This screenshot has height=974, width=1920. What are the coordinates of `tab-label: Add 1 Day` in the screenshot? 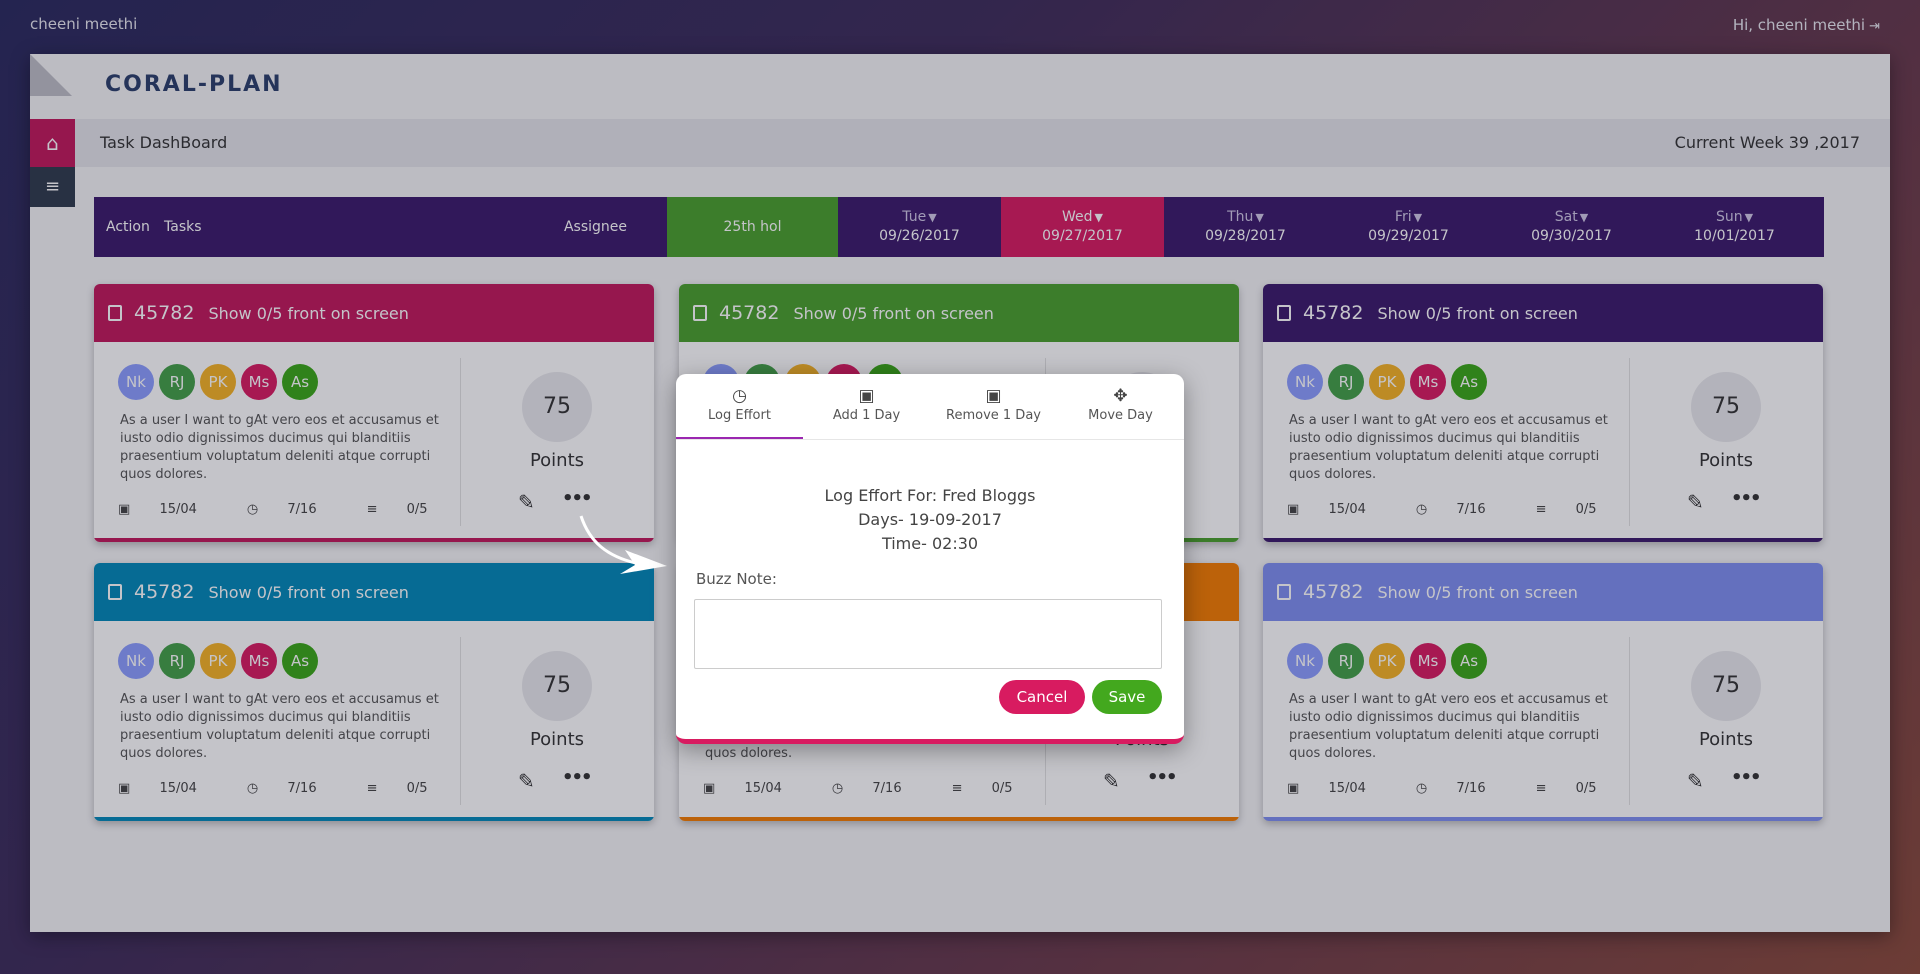 It's located at (866, 415).